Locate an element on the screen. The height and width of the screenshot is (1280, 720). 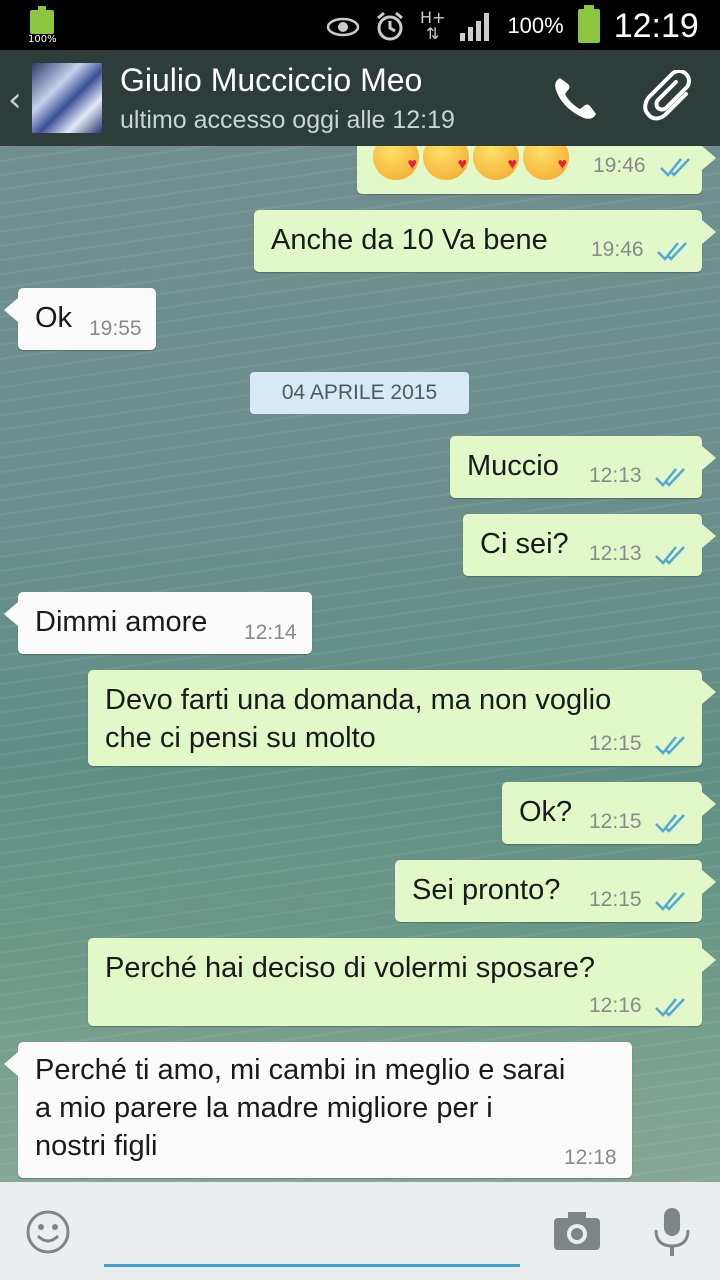
clock: 12:19 is located at coordinates (656, 25).